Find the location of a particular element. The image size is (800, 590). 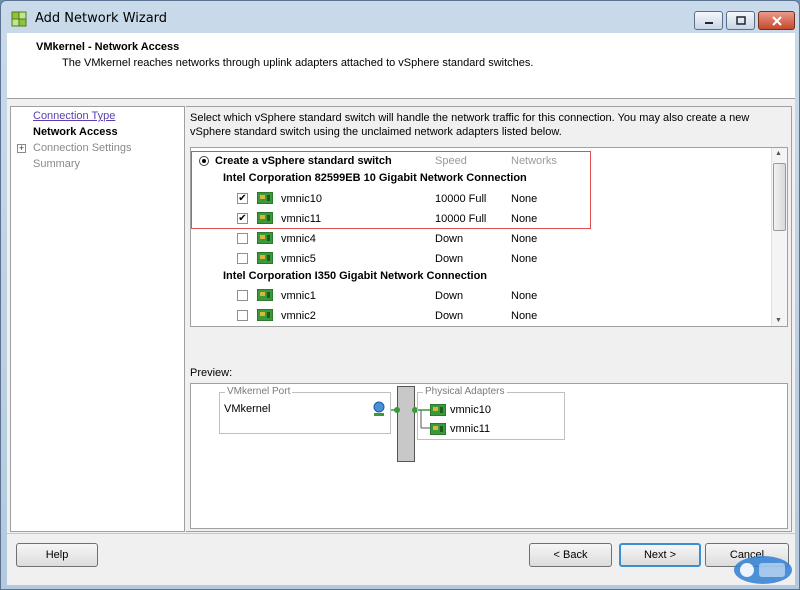

close-button is located at coordinates (776, 20).